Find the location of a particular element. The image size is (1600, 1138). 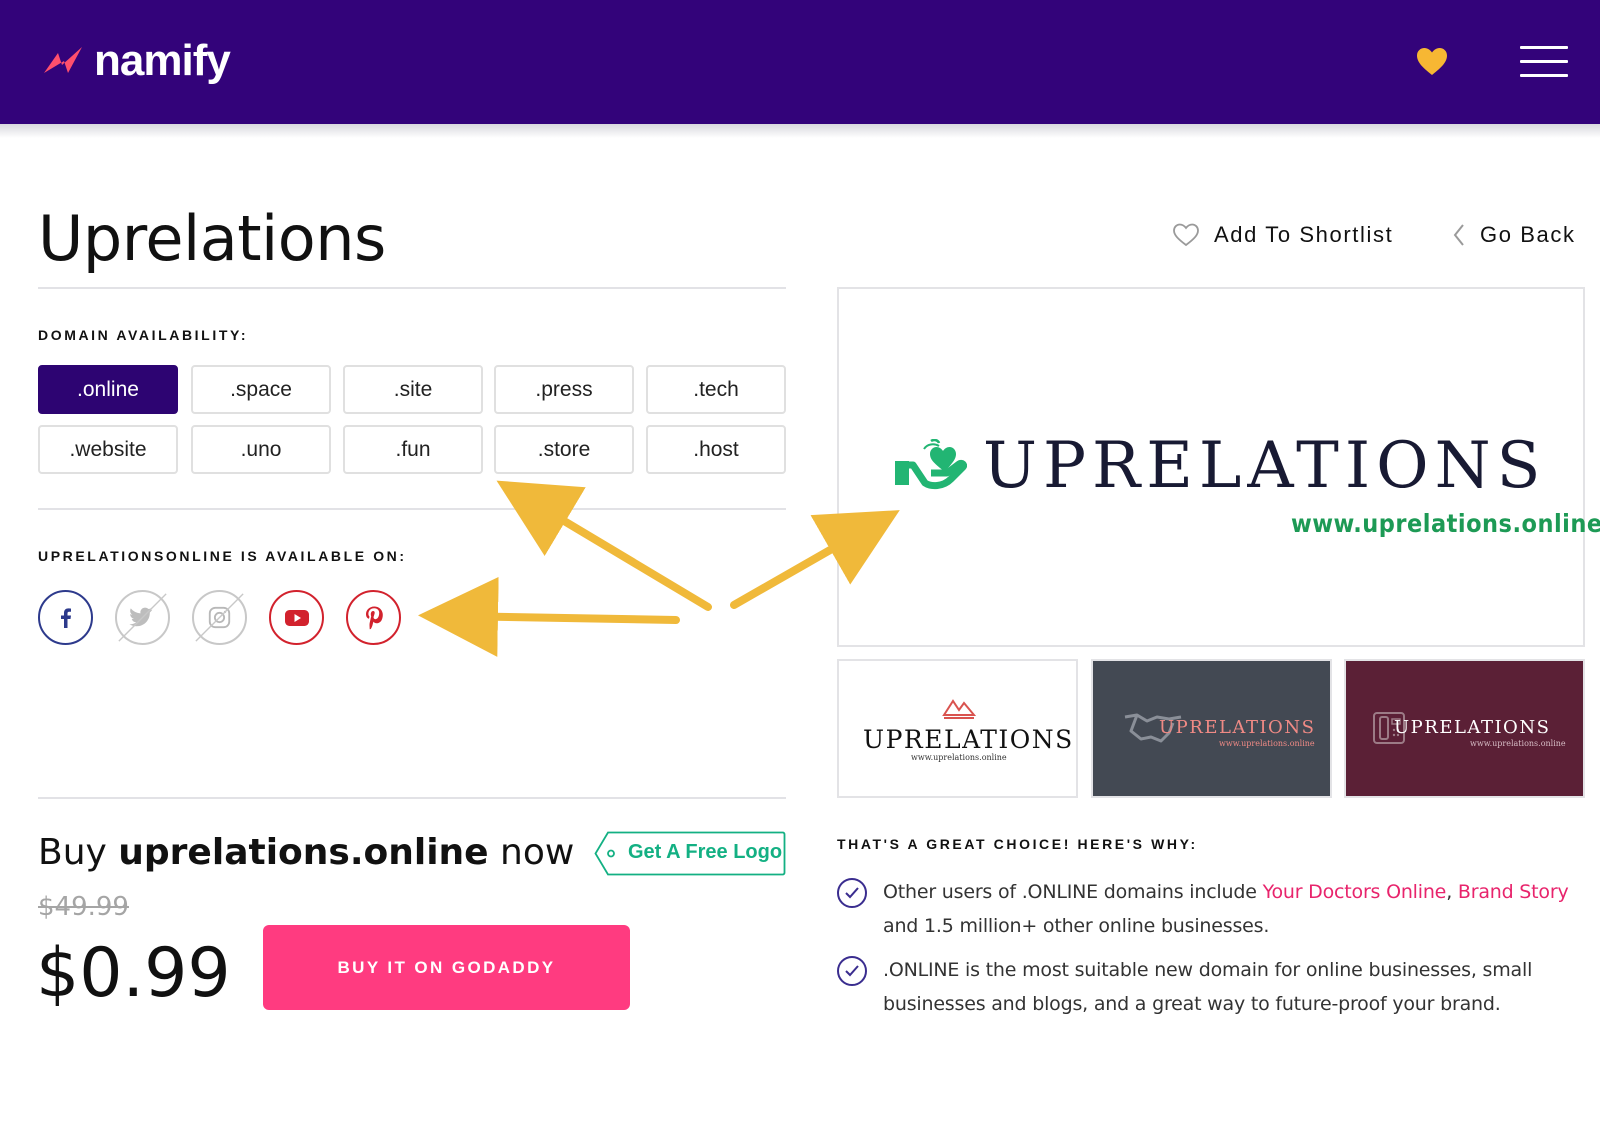

top-navigation-bar: namify is located at coordinates (800, 62).